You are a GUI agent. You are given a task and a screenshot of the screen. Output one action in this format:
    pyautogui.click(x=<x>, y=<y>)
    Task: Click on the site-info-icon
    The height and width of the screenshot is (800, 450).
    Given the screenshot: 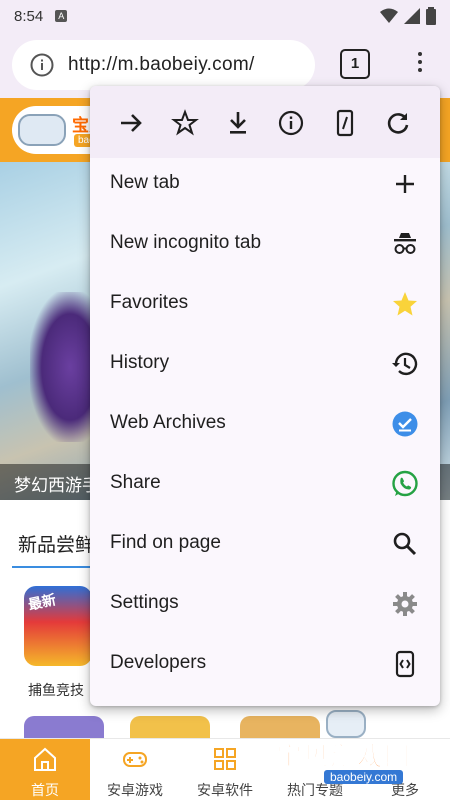 What is the action you would take?
    pyautogui.click(x=42, y=65)
    